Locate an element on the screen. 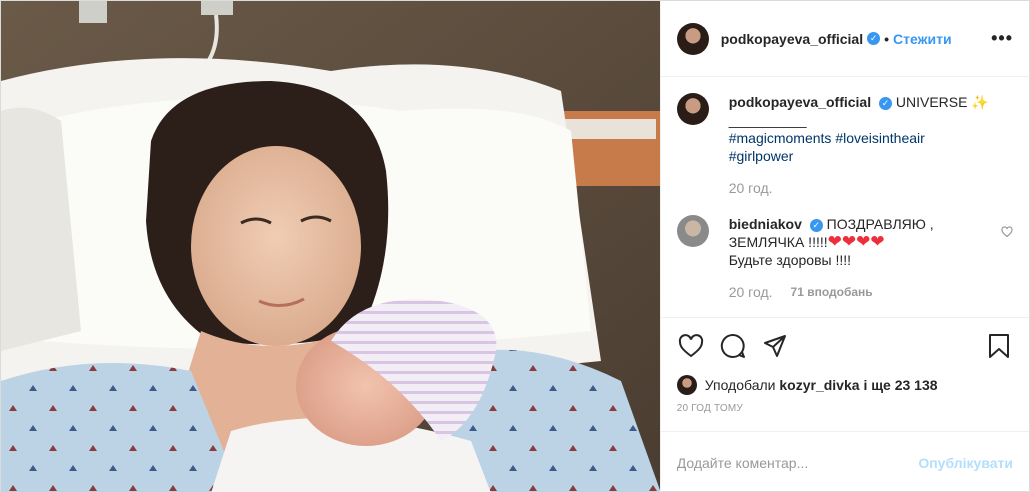  caption-text: UNIVERSE ✨ is located at coordinates (942, 102).